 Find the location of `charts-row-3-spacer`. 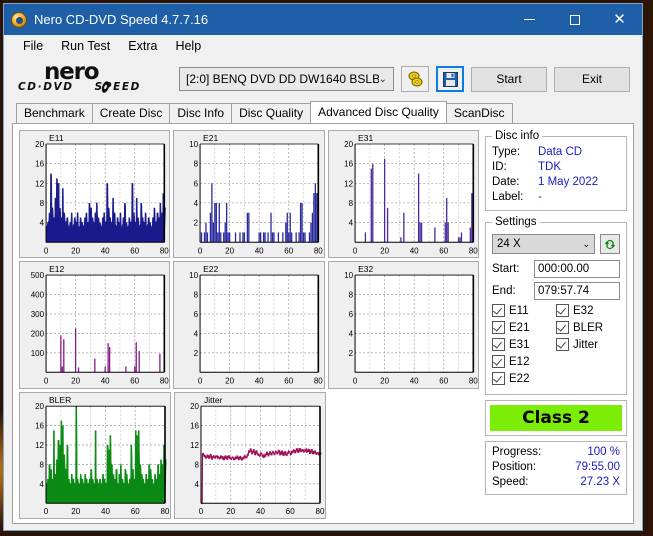

charts-row-3-spacer is located at coordinates (404, 455).